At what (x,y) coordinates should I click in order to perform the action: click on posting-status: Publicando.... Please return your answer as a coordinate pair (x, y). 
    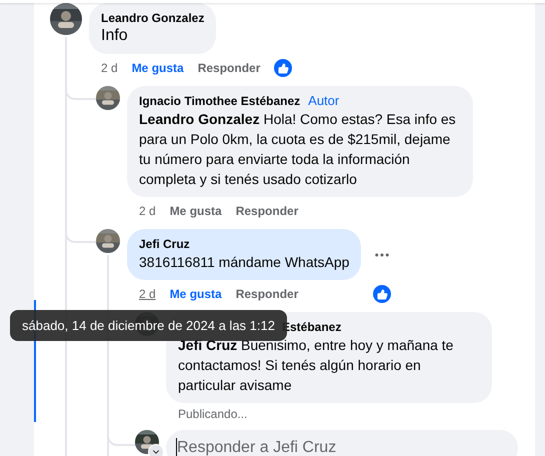
    Looking at the image, I should click on (212, 413).